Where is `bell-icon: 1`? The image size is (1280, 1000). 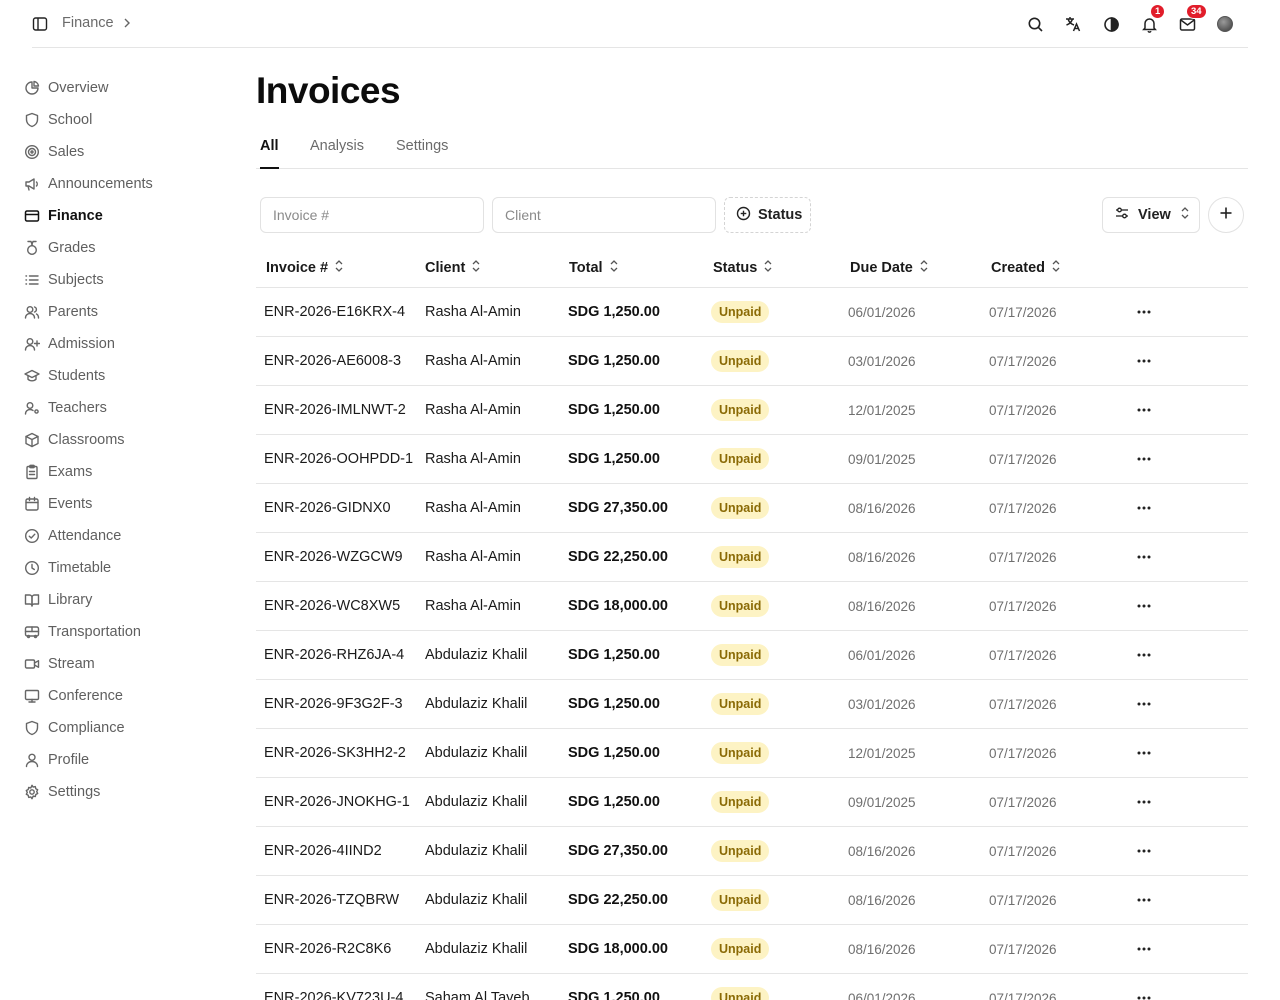 bell-icon: 1 is located at coordinates (1149, 19).